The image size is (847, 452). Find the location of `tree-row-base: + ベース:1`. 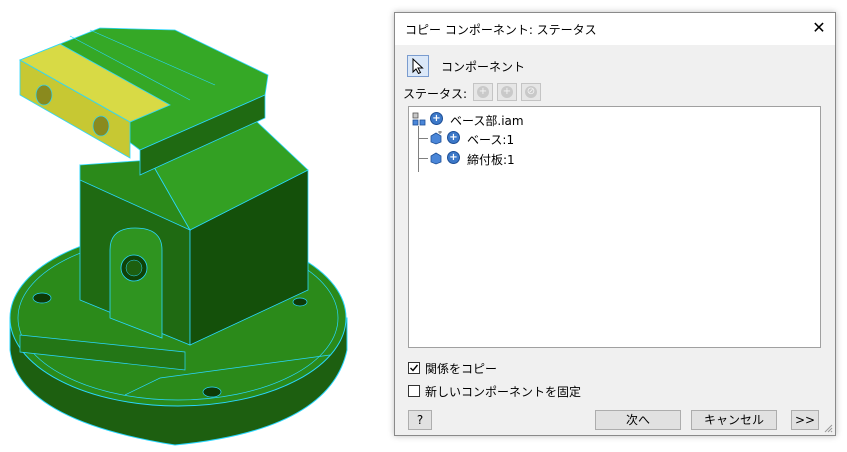

tree-row-base: + ベース:1 is located at coordinates (569, 138).